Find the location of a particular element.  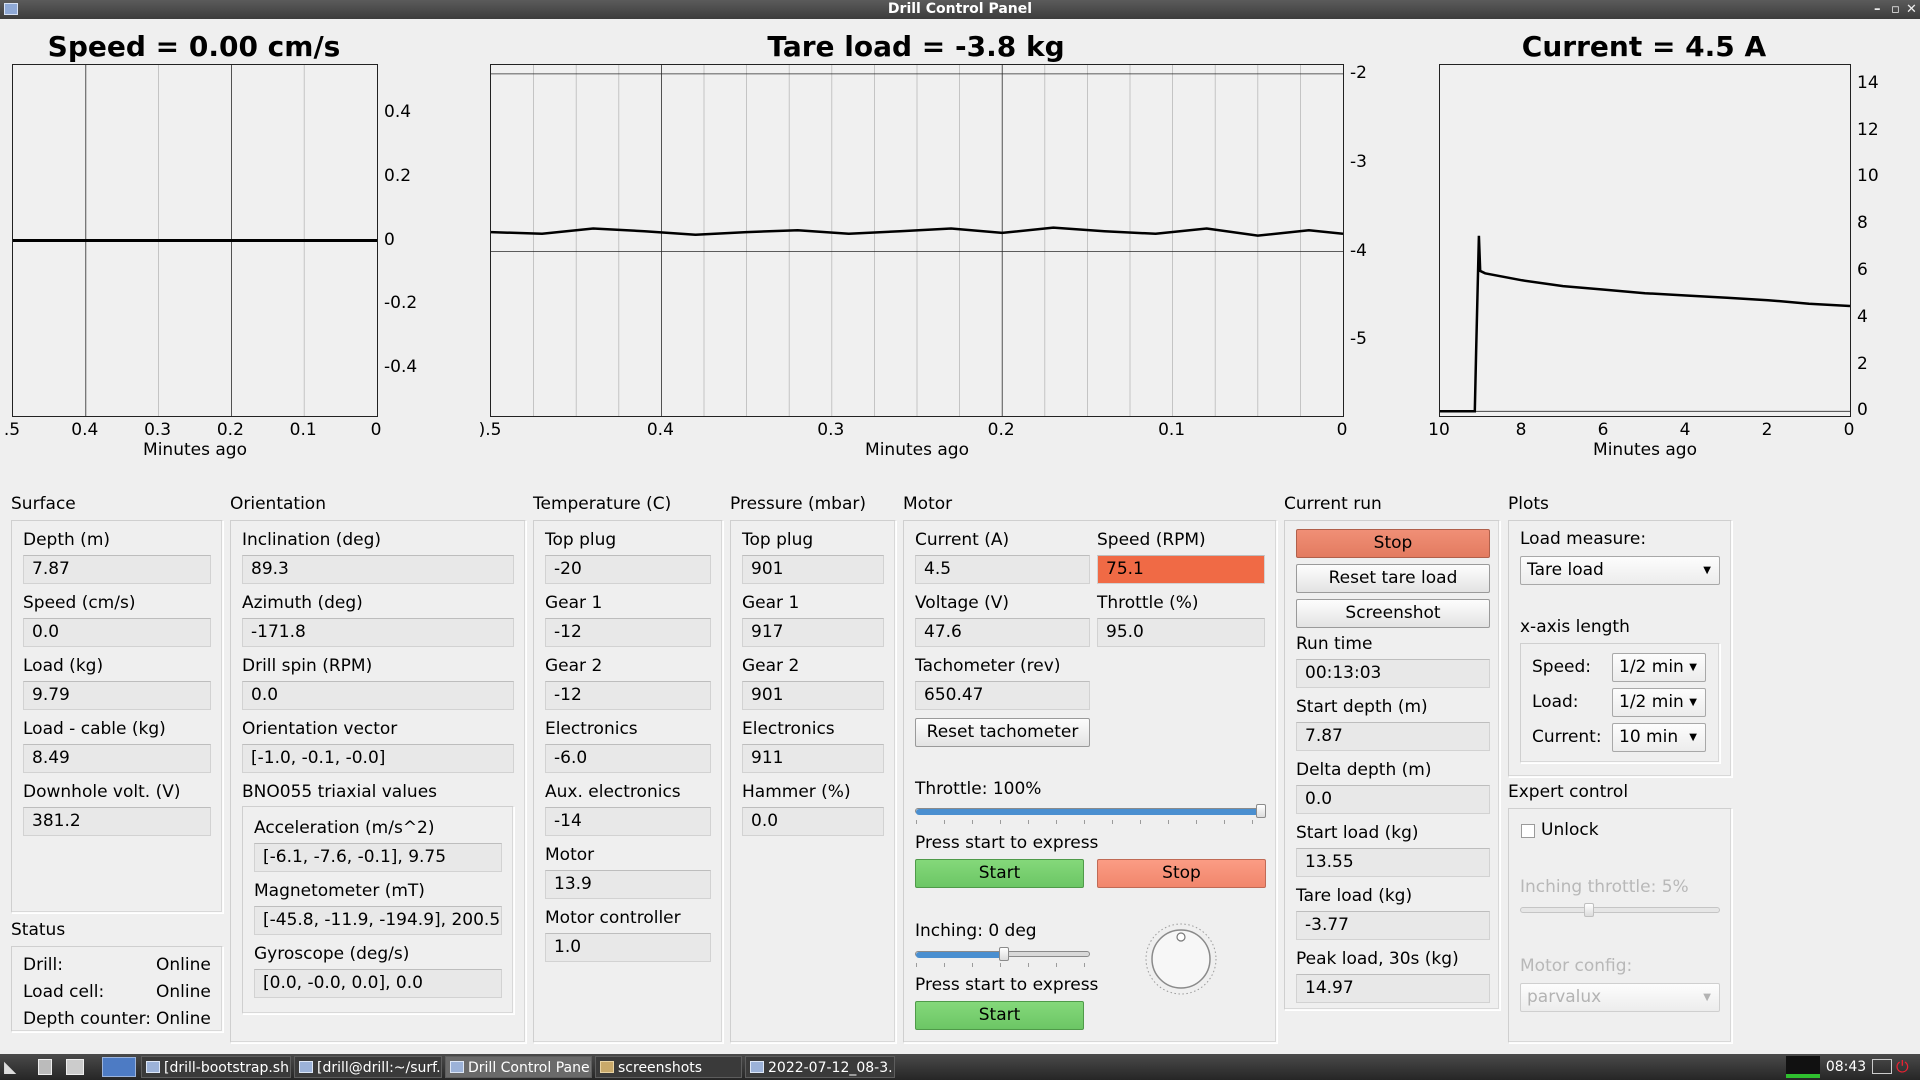

temp-motorcontroller-label: Motor controller is located at coordinates (613, 918).